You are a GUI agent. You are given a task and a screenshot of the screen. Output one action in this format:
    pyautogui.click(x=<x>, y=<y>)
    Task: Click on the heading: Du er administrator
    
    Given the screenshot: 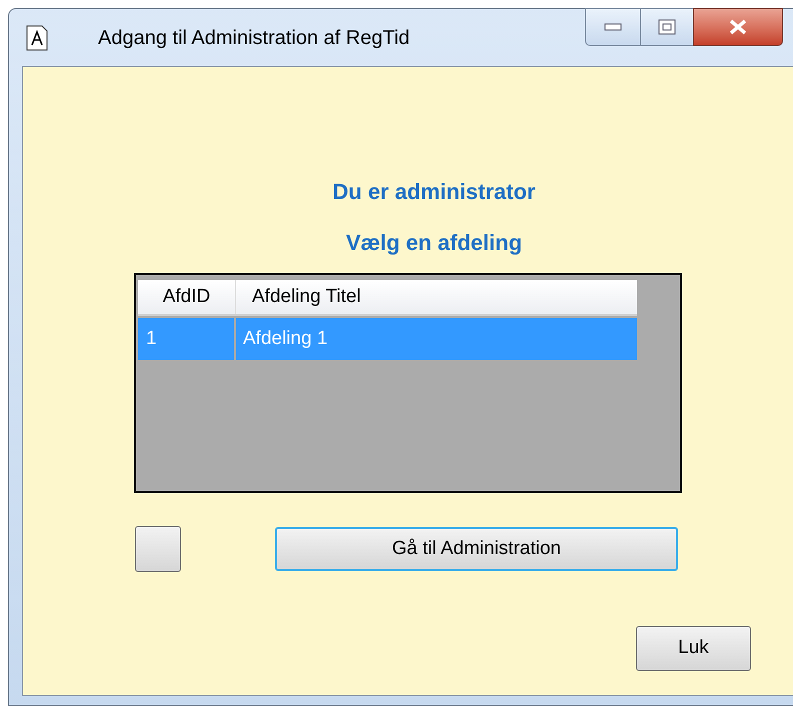 What is the action you would take?
    pyautogui.click(x=434, y=192)
    